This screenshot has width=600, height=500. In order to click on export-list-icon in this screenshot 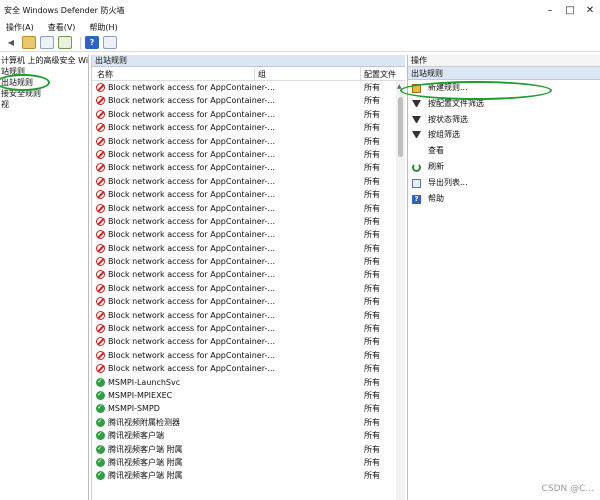, I will do `click(65, 42)`.